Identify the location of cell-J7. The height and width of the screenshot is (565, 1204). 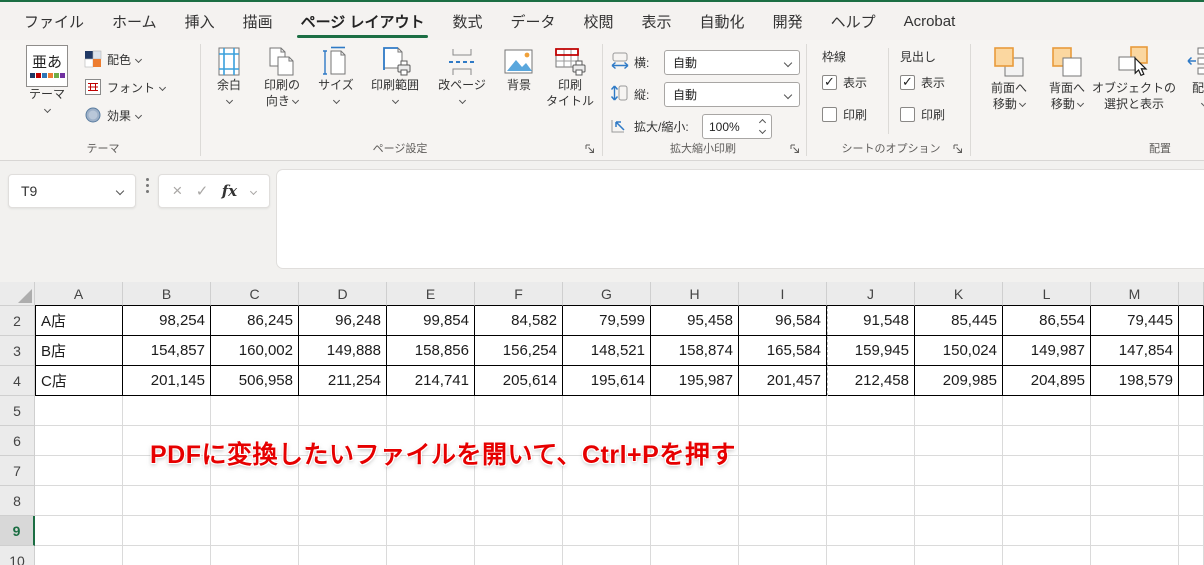
(871, 471).